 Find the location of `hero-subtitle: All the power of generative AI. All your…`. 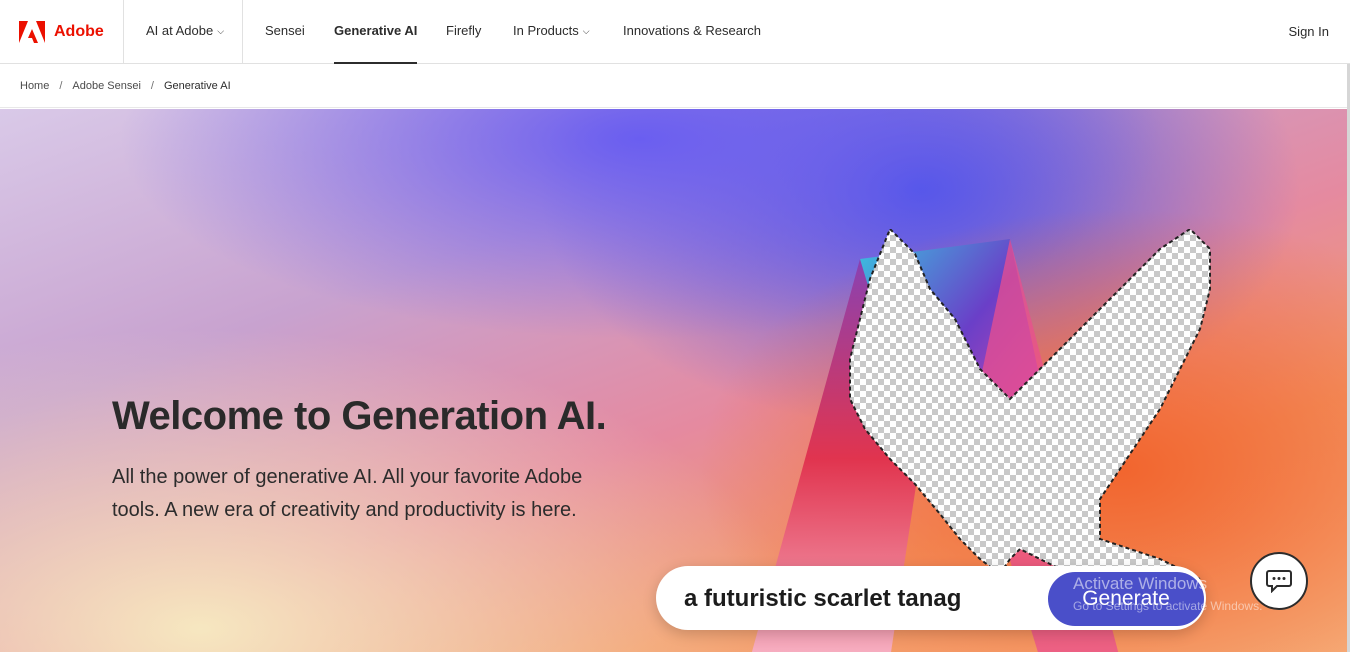

hero-subtitle: All the power of generative AI. All your… is located at coordinates (347, 493).